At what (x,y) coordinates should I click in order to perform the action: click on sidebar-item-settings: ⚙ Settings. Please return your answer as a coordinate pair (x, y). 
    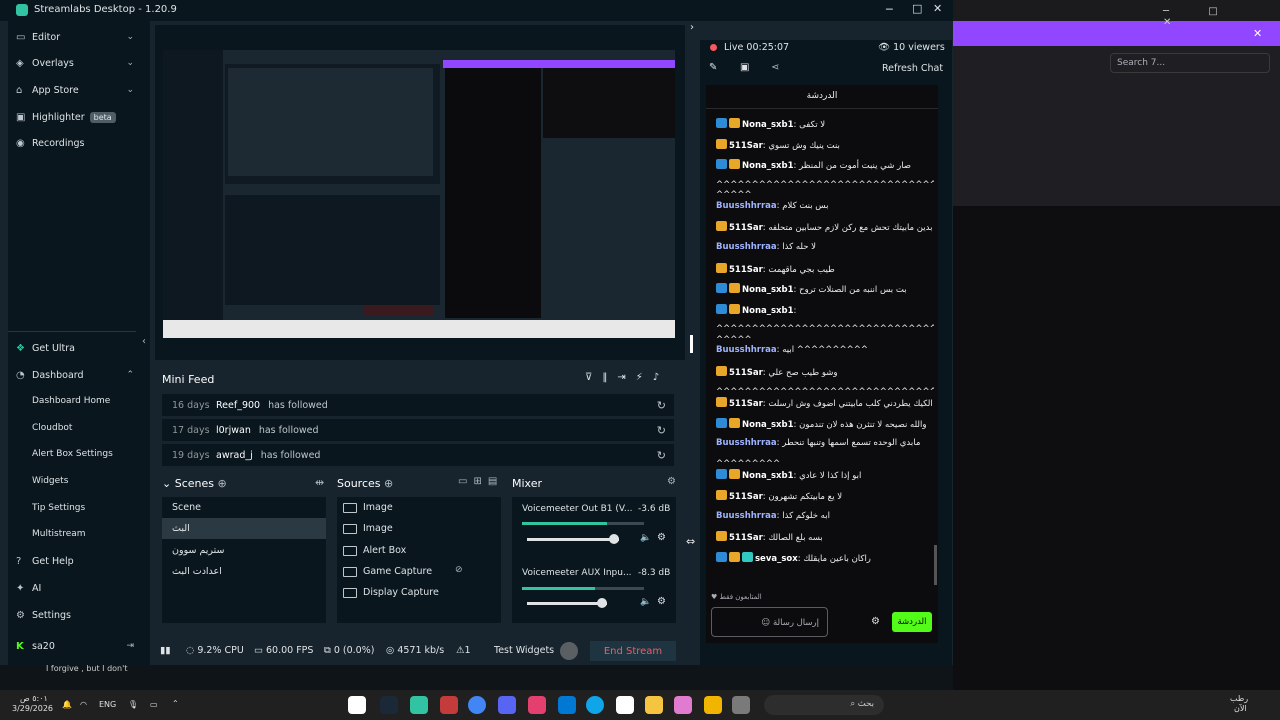
    Looking at the image, I should click on (78, 615).